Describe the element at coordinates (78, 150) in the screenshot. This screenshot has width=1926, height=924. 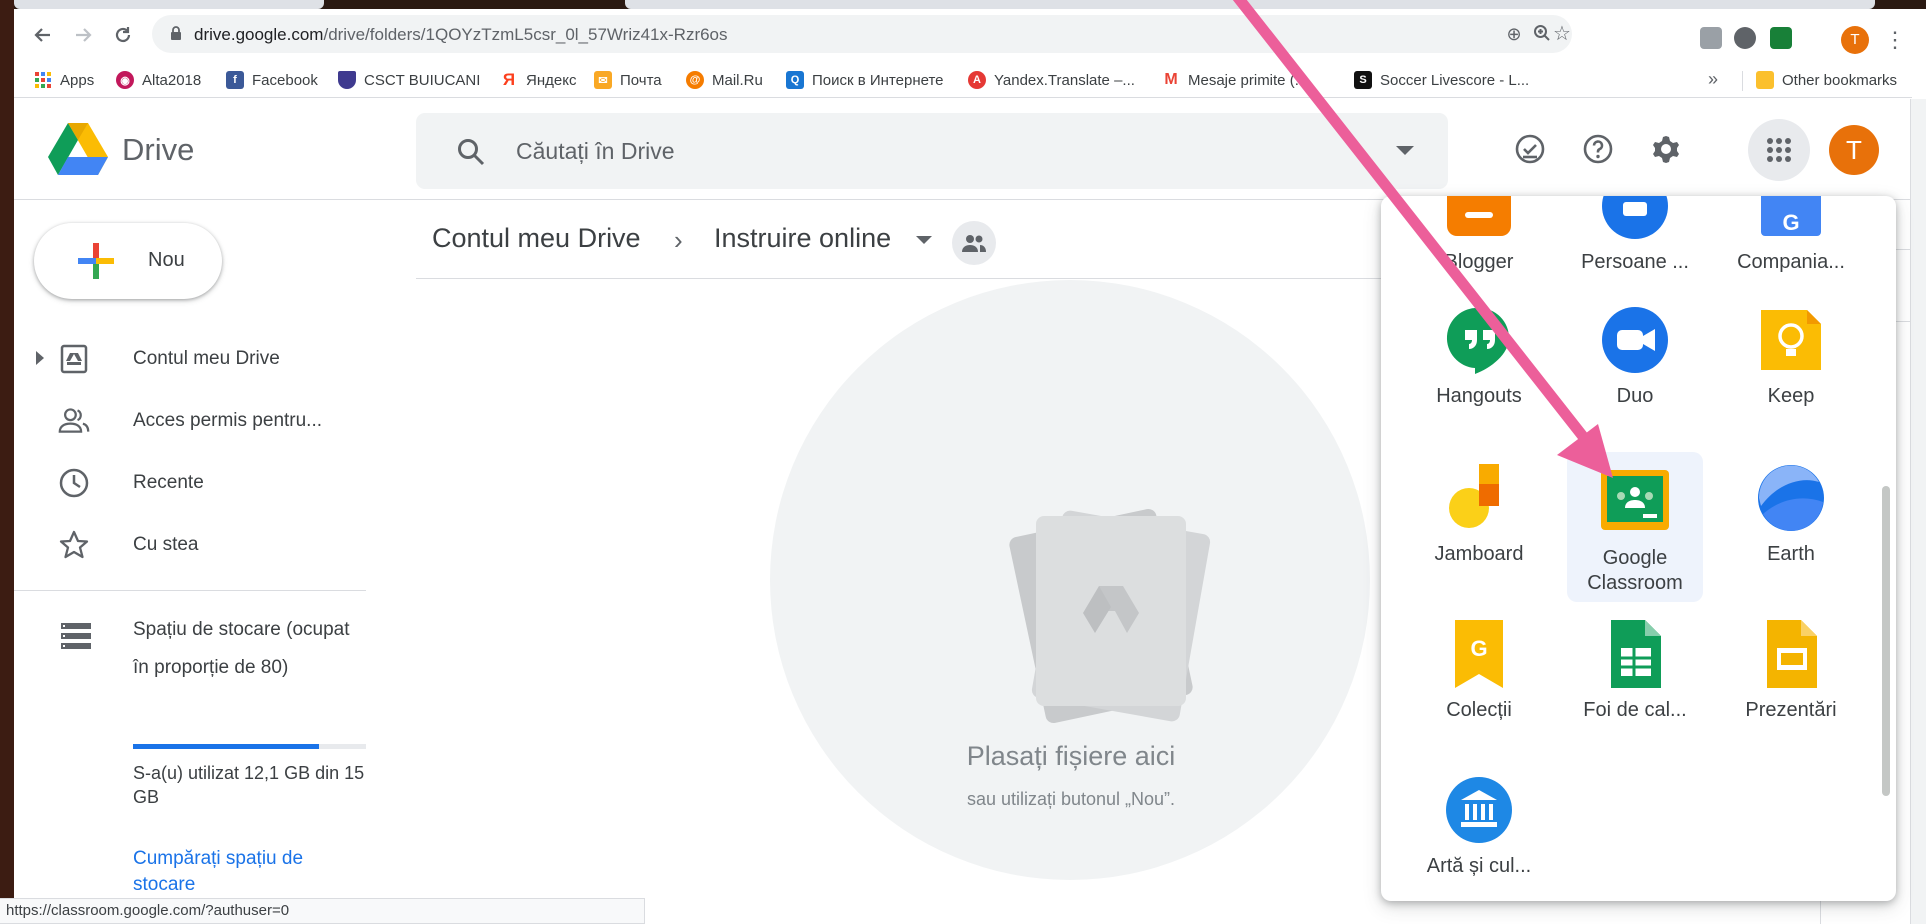
I see `drive-logo-icon` at that location.